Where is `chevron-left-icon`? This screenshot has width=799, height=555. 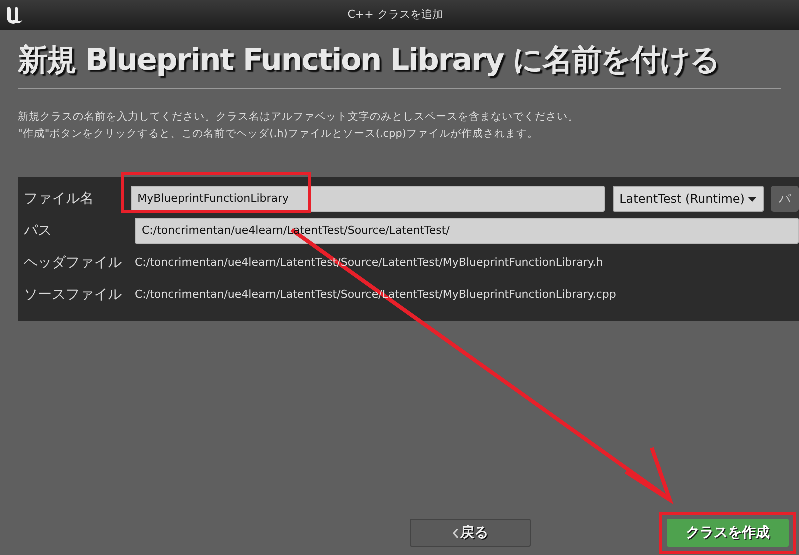
chevron-left-icon is located at coordinates (455, 533).